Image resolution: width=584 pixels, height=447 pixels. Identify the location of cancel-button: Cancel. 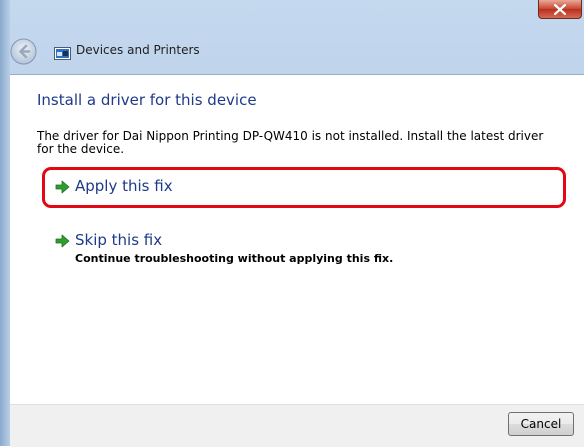
(541, 424).